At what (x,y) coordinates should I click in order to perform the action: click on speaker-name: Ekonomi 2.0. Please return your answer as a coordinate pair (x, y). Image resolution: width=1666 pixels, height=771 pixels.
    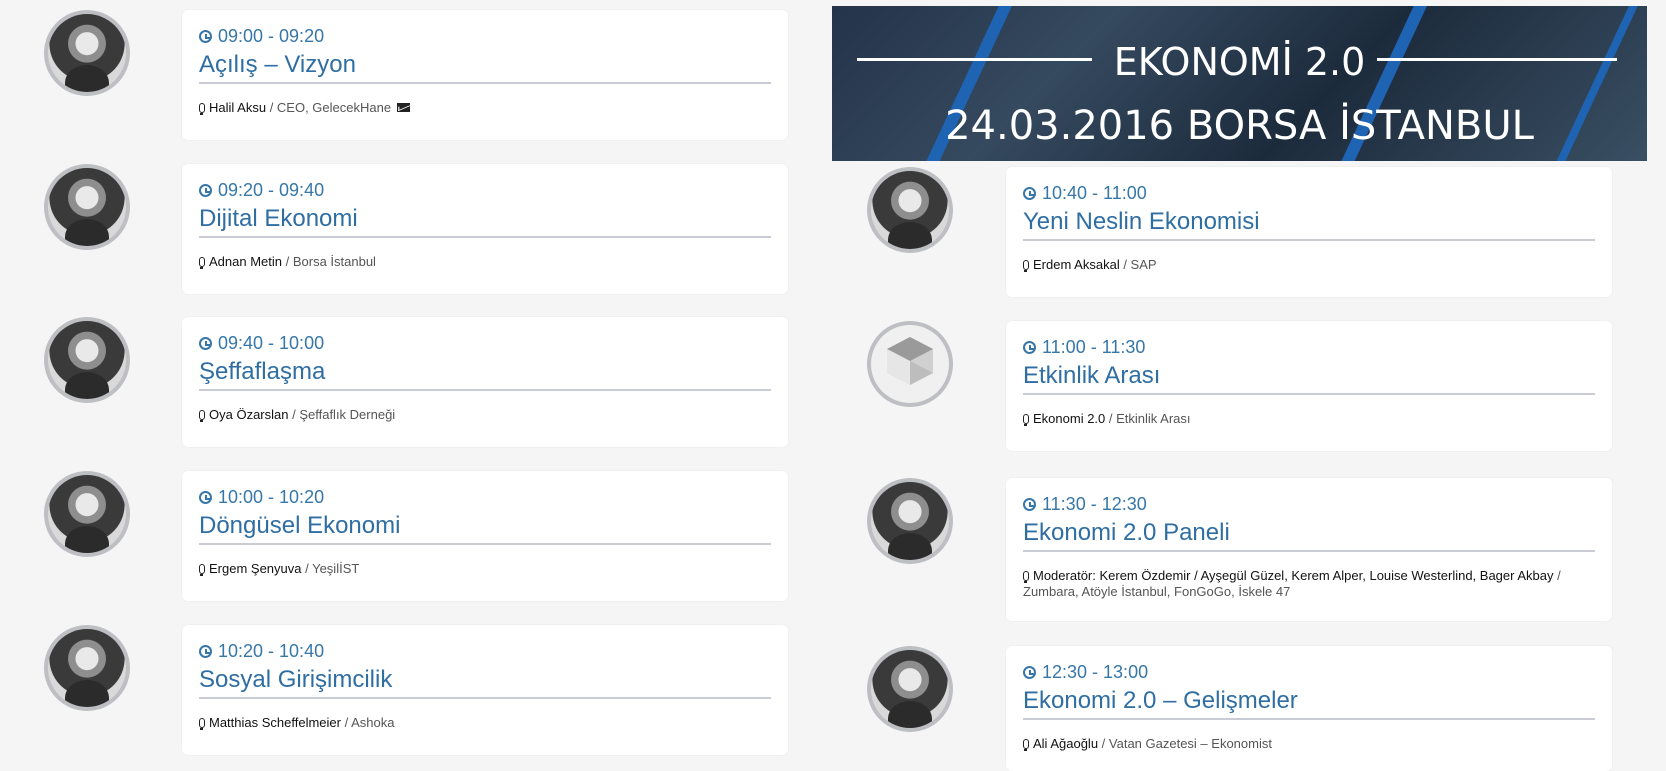
    Looking at the image, I should click on (1069, 418).